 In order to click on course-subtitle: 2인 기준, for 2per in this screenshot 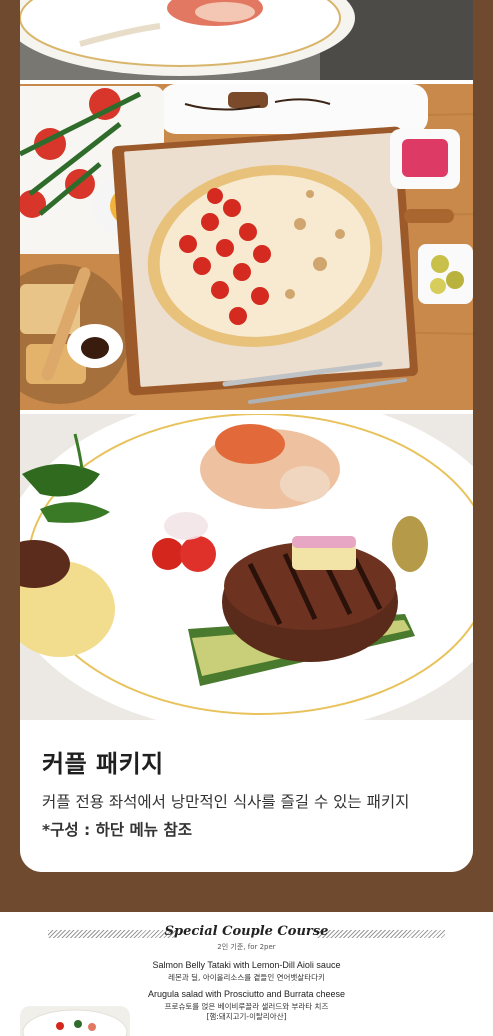, I will do `click(246, 947)`.